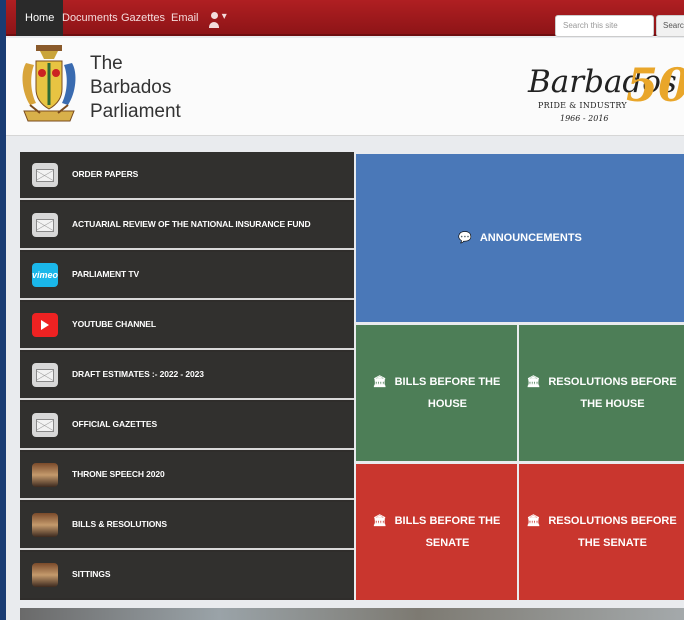  Describe the element at coordinates (143, 18) in the screenshot. I see `nav-gazettes: Gazettes` at that location.